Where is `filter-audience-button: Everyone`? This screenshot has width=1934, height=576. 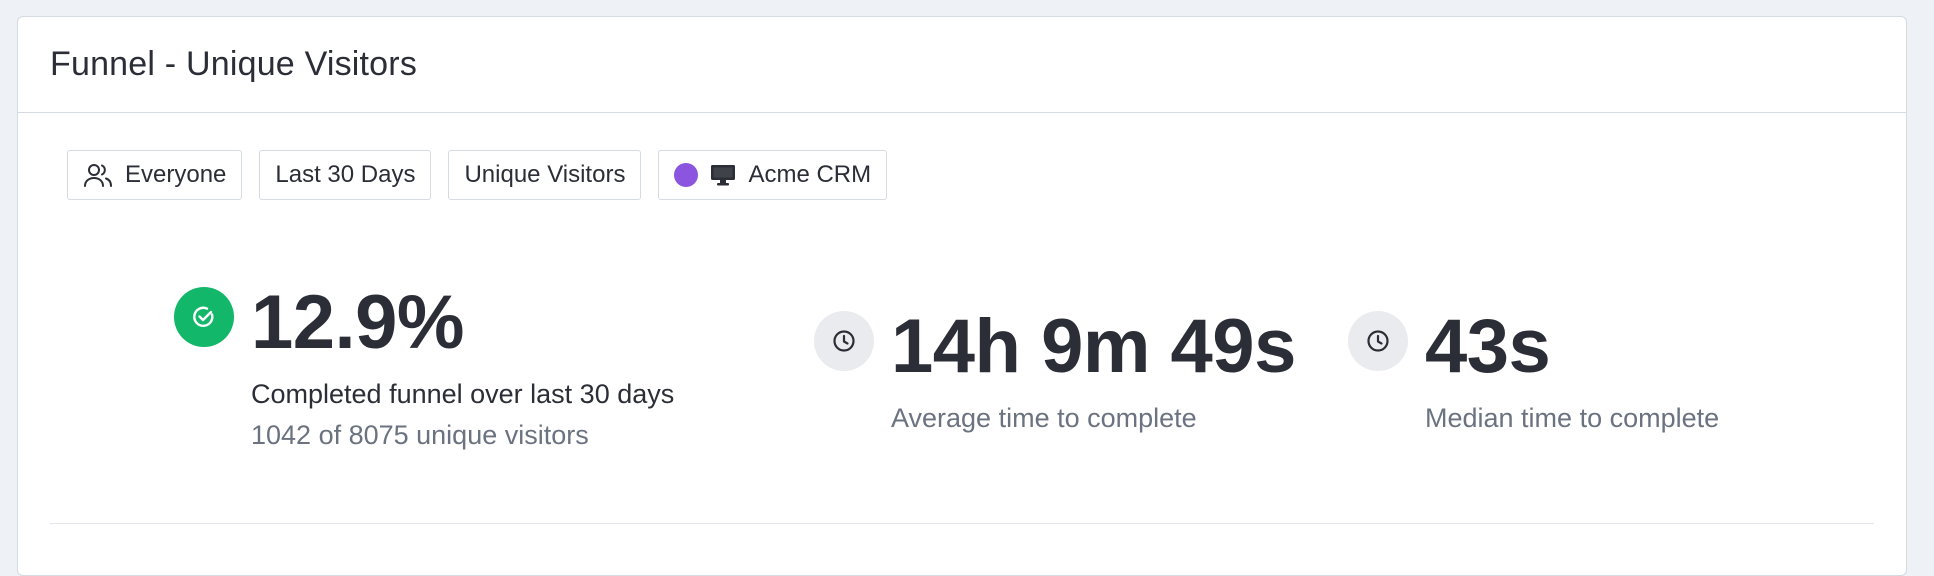
filter-audience-button: Everyone is located at coordinates (155, 175).